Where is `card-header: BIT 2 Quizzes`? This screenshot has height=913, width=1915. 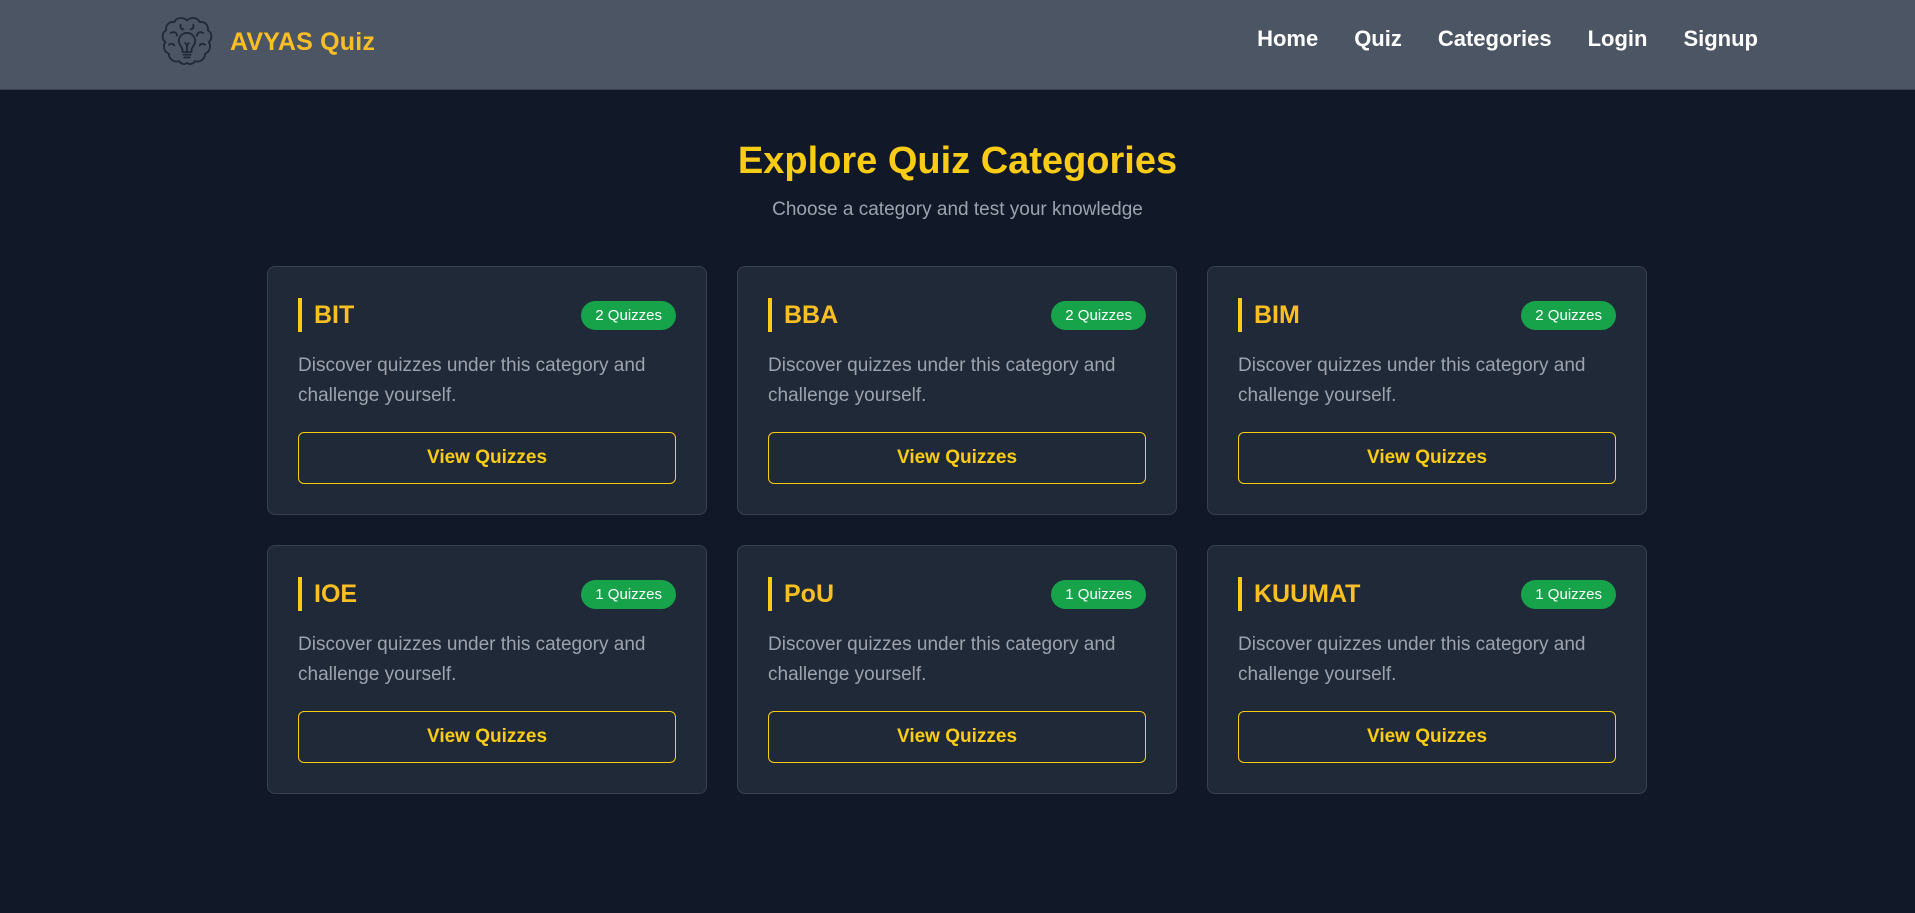
card-header: BIT 2 Quizzes is located at coordinates (487, 315).